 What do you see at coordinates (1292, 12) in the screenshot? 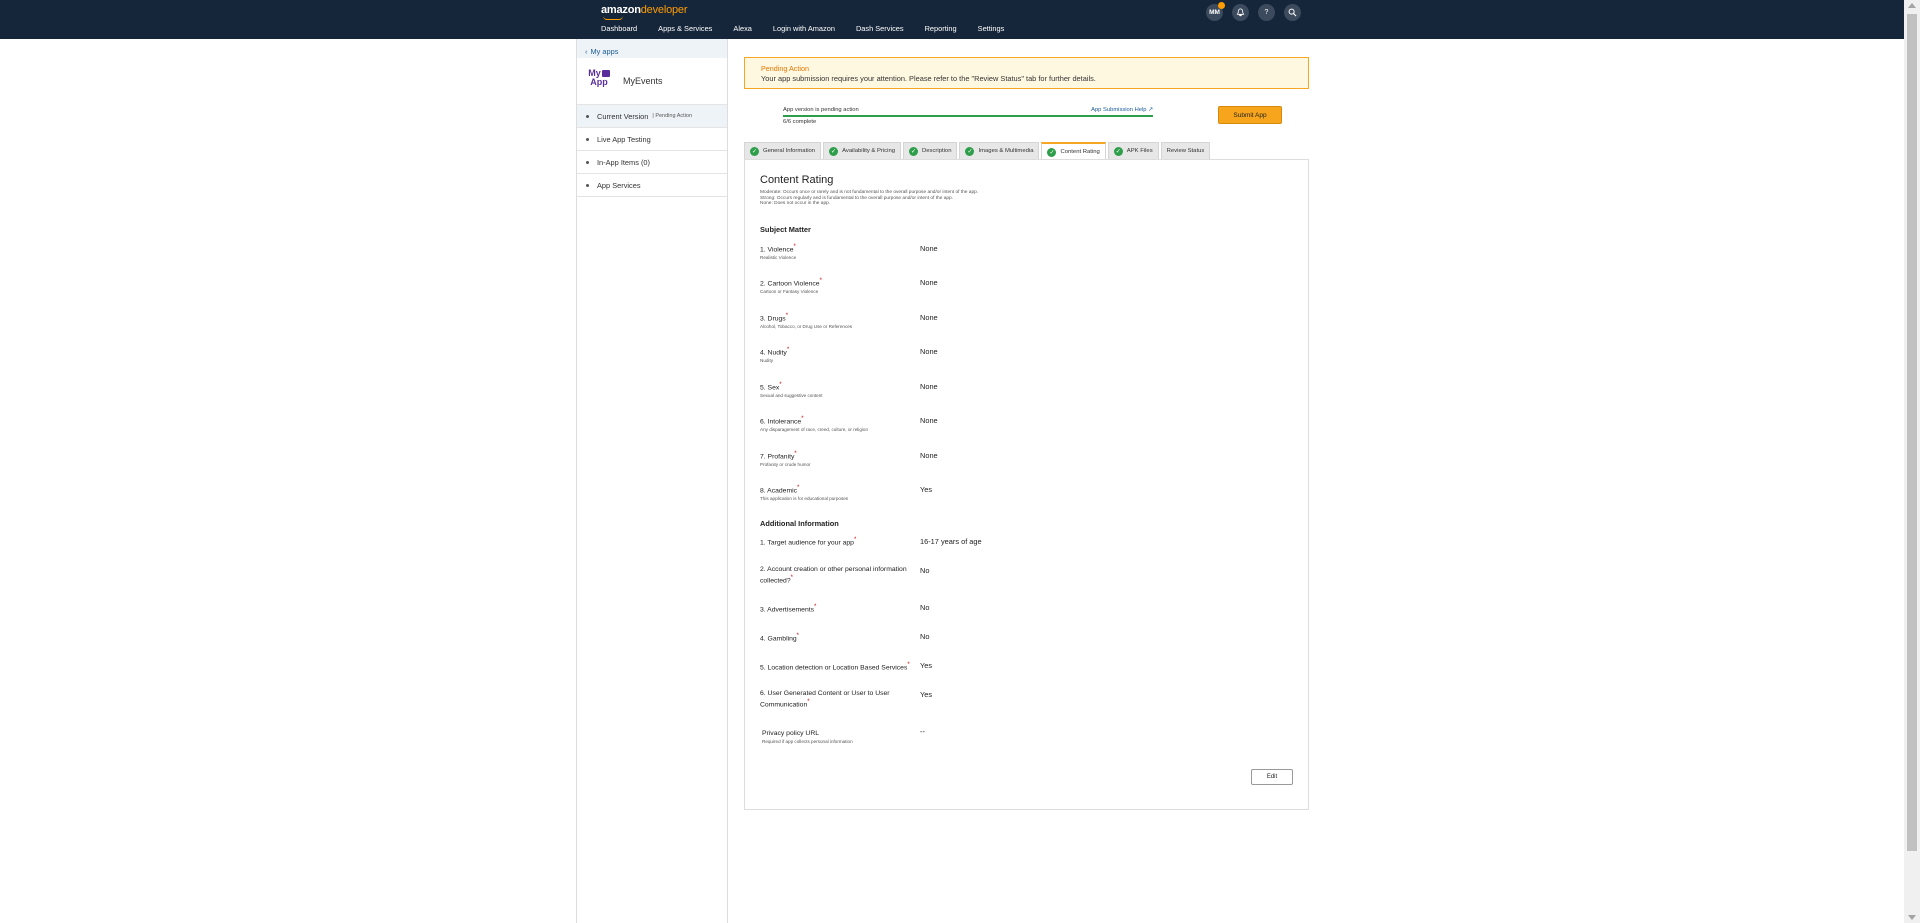
I see `search-icon` at bounding box center [1292, 12].